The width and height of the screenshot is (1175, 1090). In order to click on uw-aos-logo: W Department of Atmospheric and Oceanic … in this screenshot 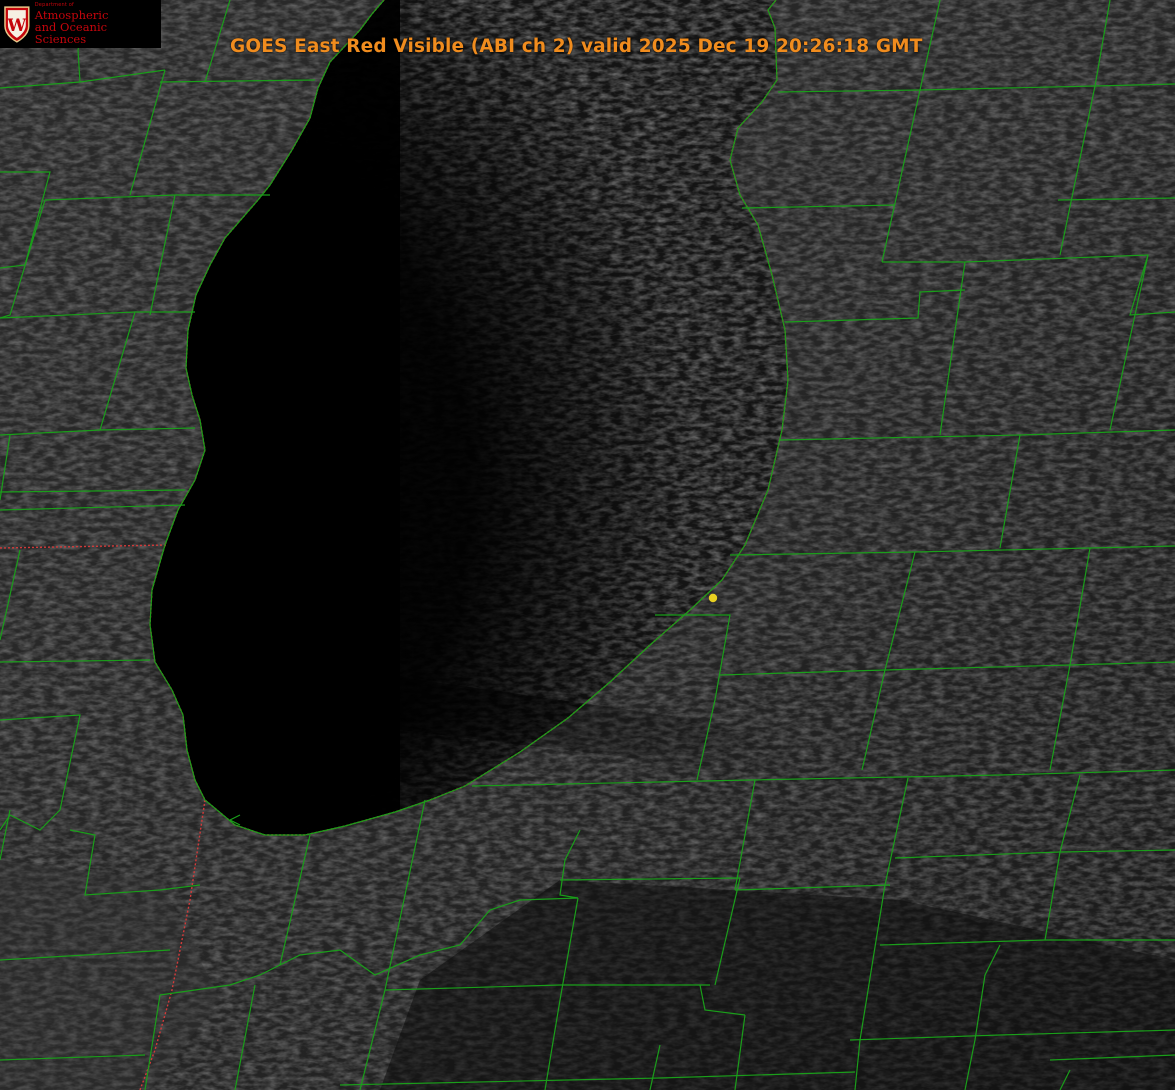, I will do `click(80, 24)`.